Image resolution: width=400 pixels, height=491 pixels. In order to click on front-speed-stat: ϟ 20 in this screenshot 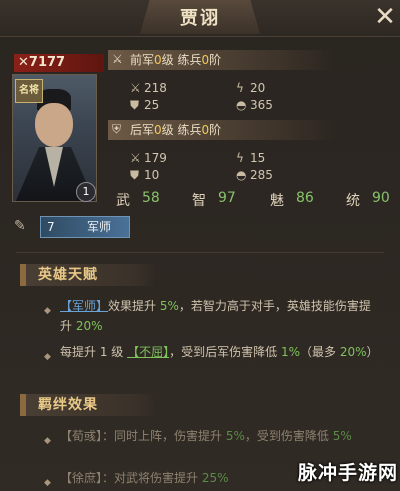, I will do `click(250, 88)`.